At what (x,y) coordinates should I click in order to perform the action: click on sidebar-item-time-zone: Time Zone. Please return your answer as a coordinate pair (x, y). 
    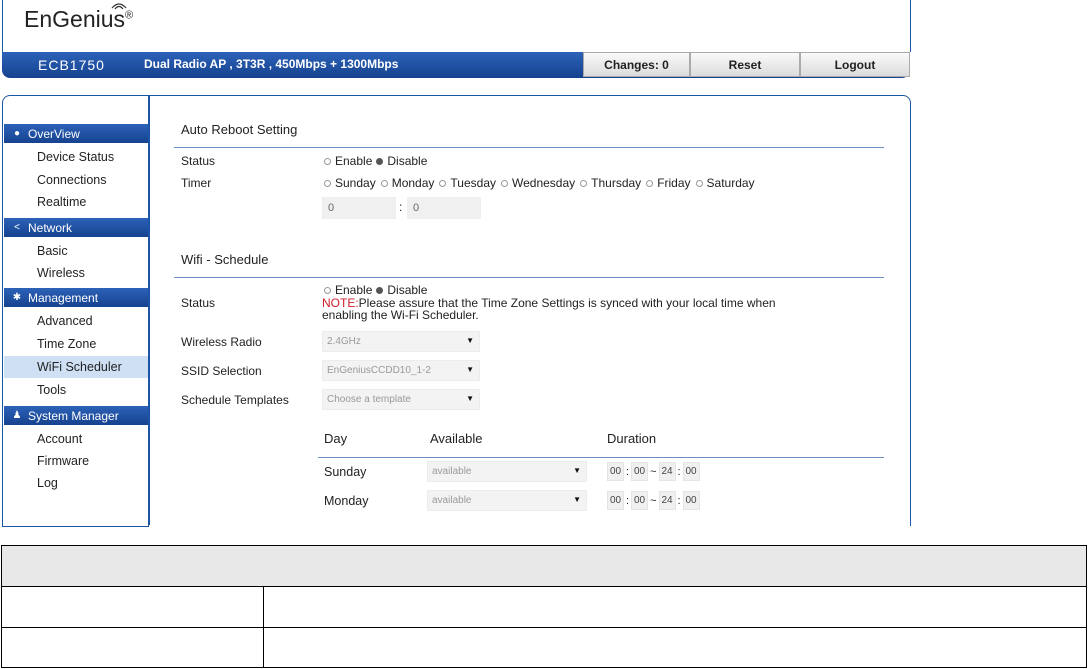
    Looking at the image, I should click on (76, 344).